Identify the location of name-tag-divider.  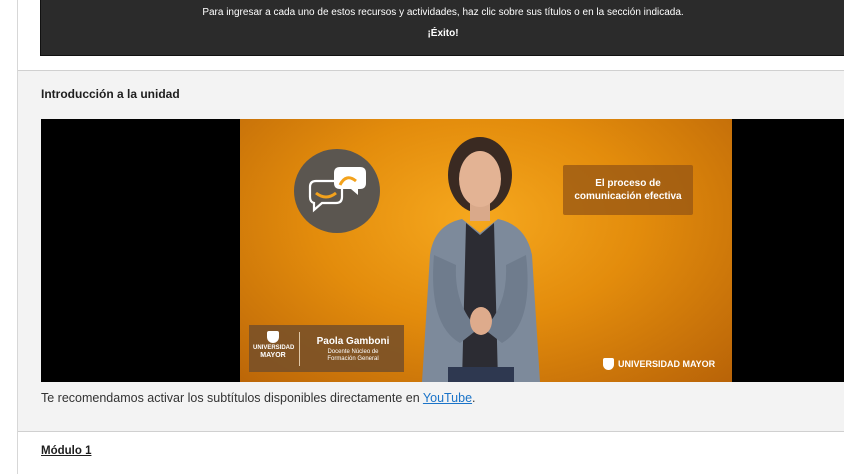
(299, 349).